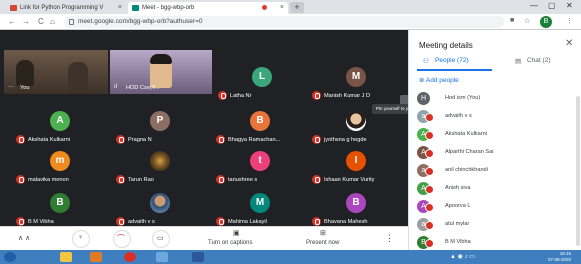 This screenshot has height=264, width=581. Describe the element at coordinates (264, 7) in the screenshot. I see `recording-icon` at that location.